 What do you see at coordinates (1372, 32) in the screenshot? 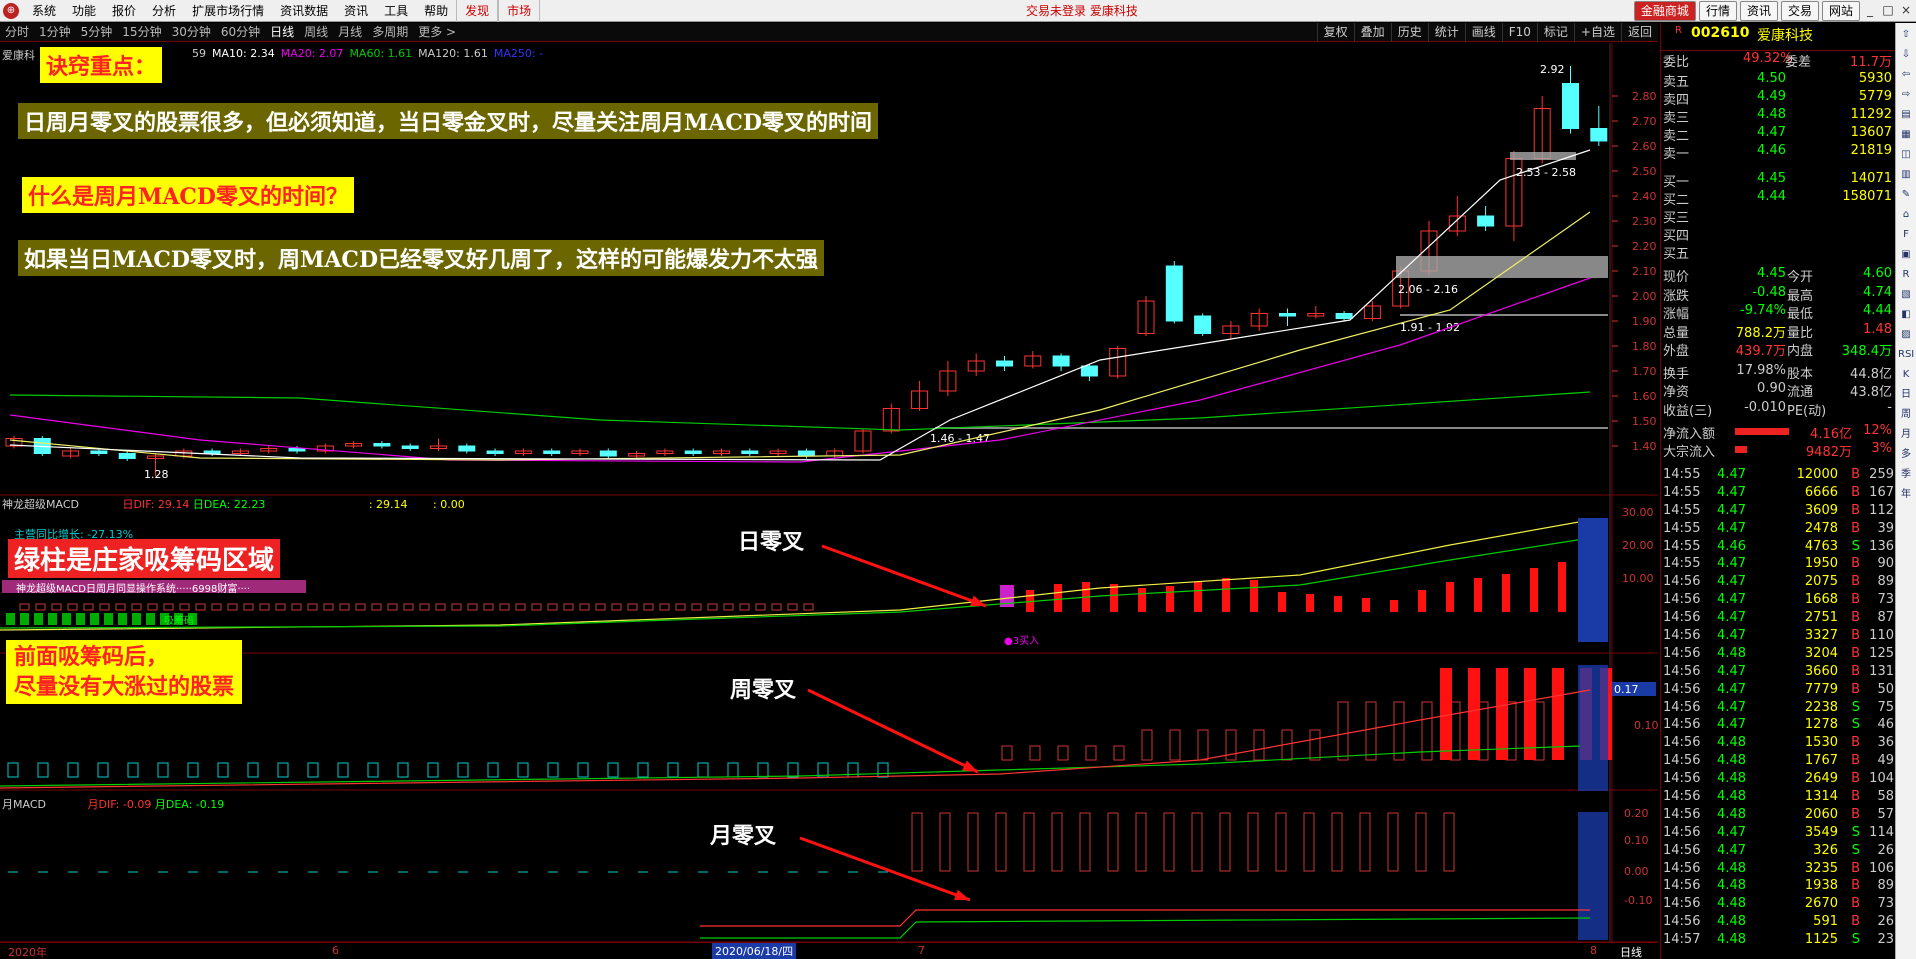
I see `overlay-button: 叠加` at bounding box center [1372, 32].